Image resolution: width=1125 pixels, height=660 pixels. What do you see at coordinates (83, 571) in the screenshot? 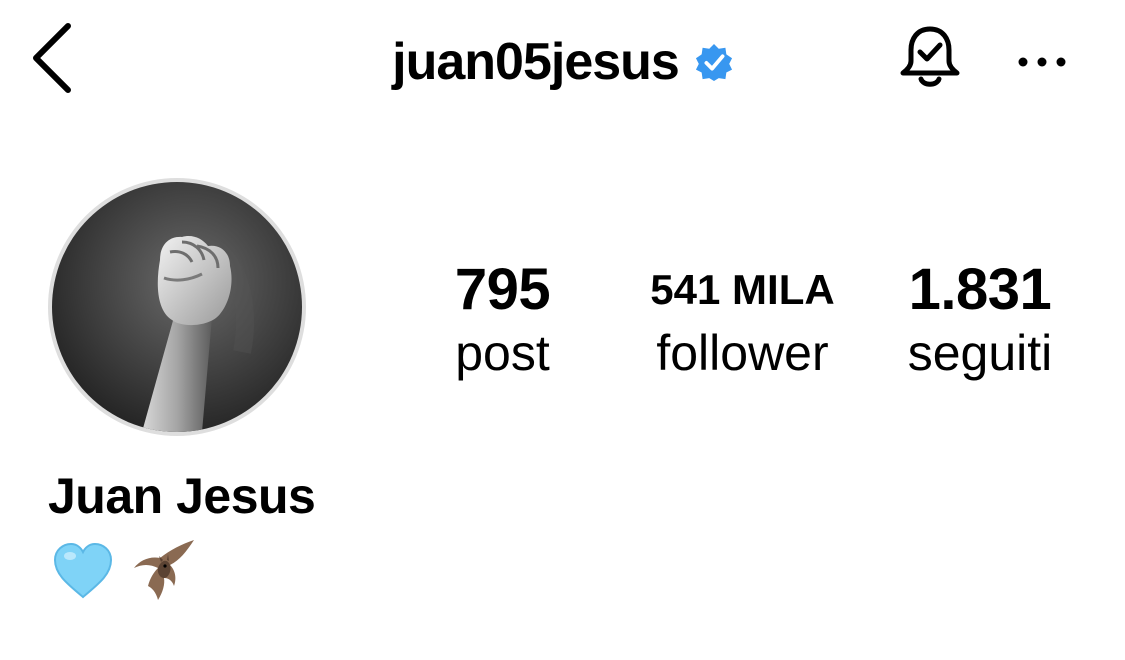
I see `light-blue-heart-icon` at bounding box center [83, 571].